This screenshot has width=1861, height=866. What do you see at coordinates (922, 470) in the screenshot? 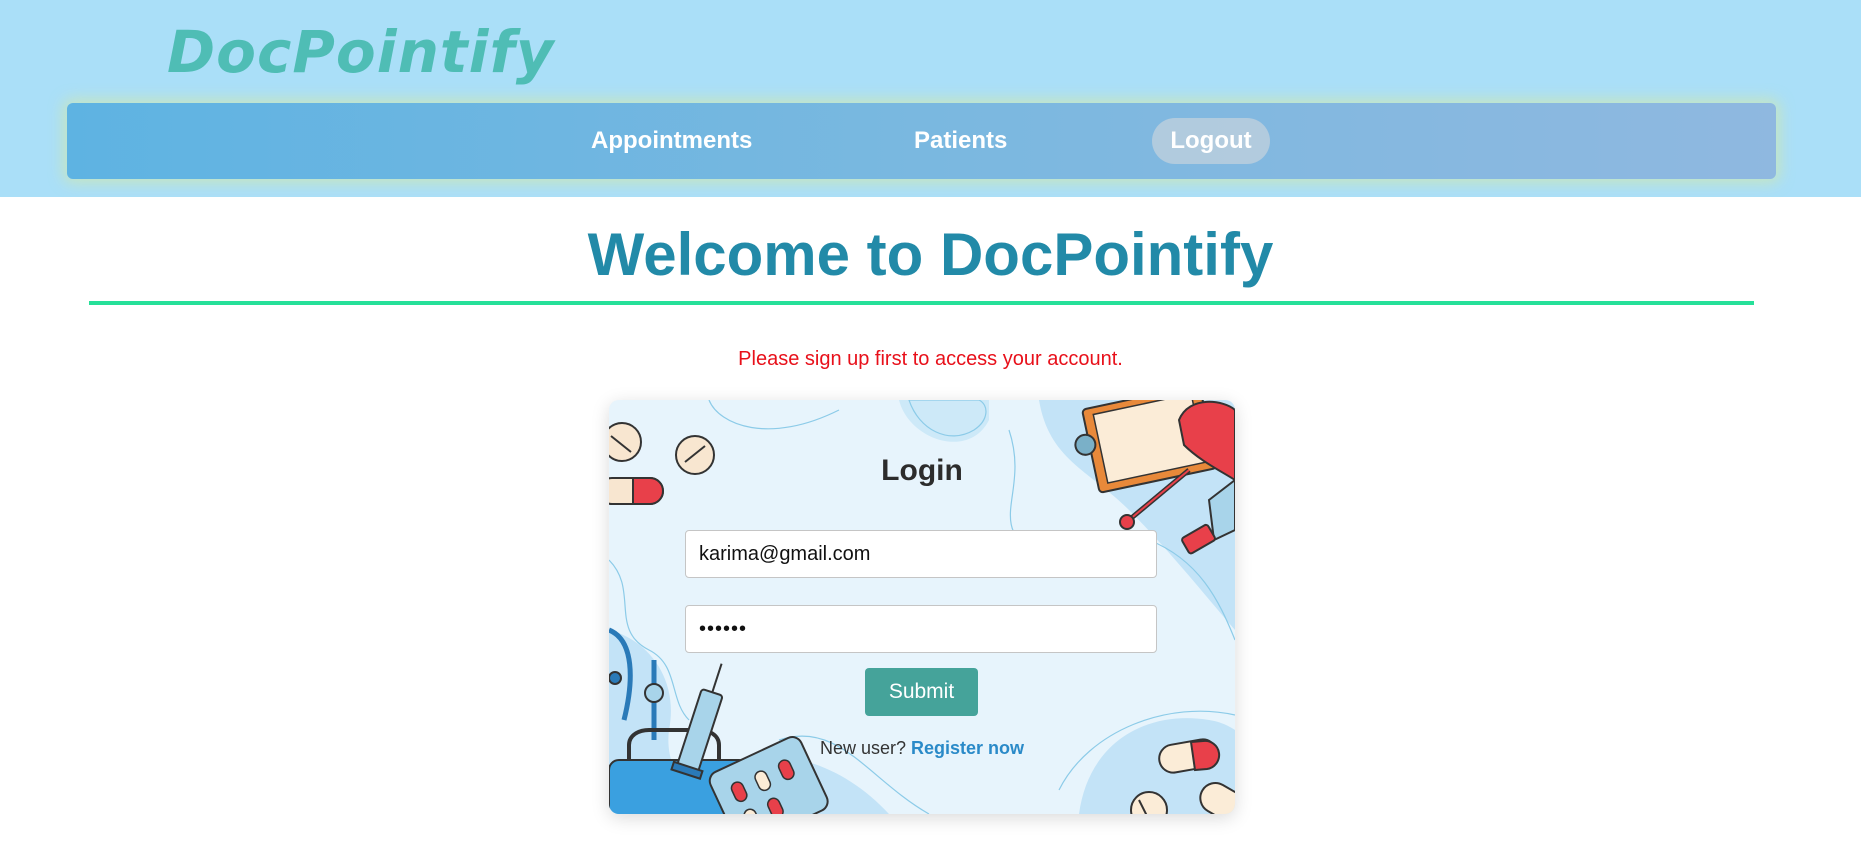
I see `login-title: Login` at bounding box center [922, 470].